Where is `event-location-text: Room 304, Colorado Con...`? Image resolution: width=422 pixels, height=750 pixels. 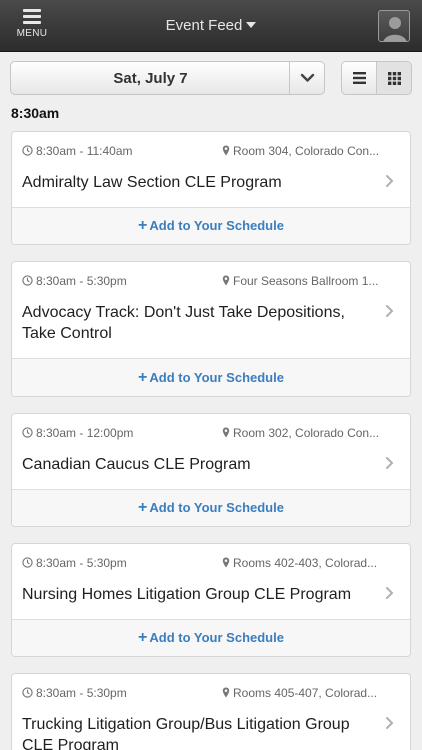 event-location-text: Room 304, Colorado Con... is located at coordinates (306, 151).